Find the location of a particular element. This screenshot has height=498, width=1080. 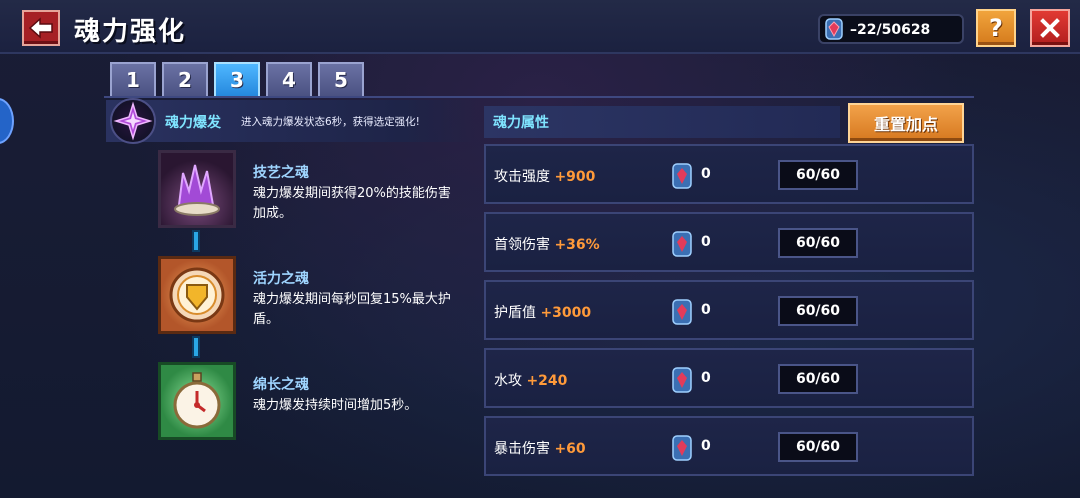

back-button is located at coordinates (41, 28).